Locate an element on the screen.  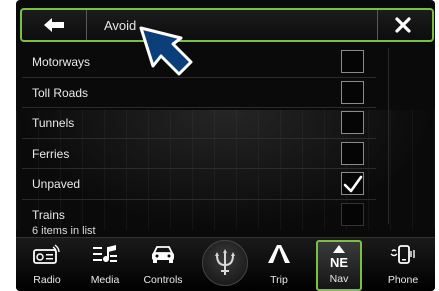
phone-icon is located at coordinates (402, 254).